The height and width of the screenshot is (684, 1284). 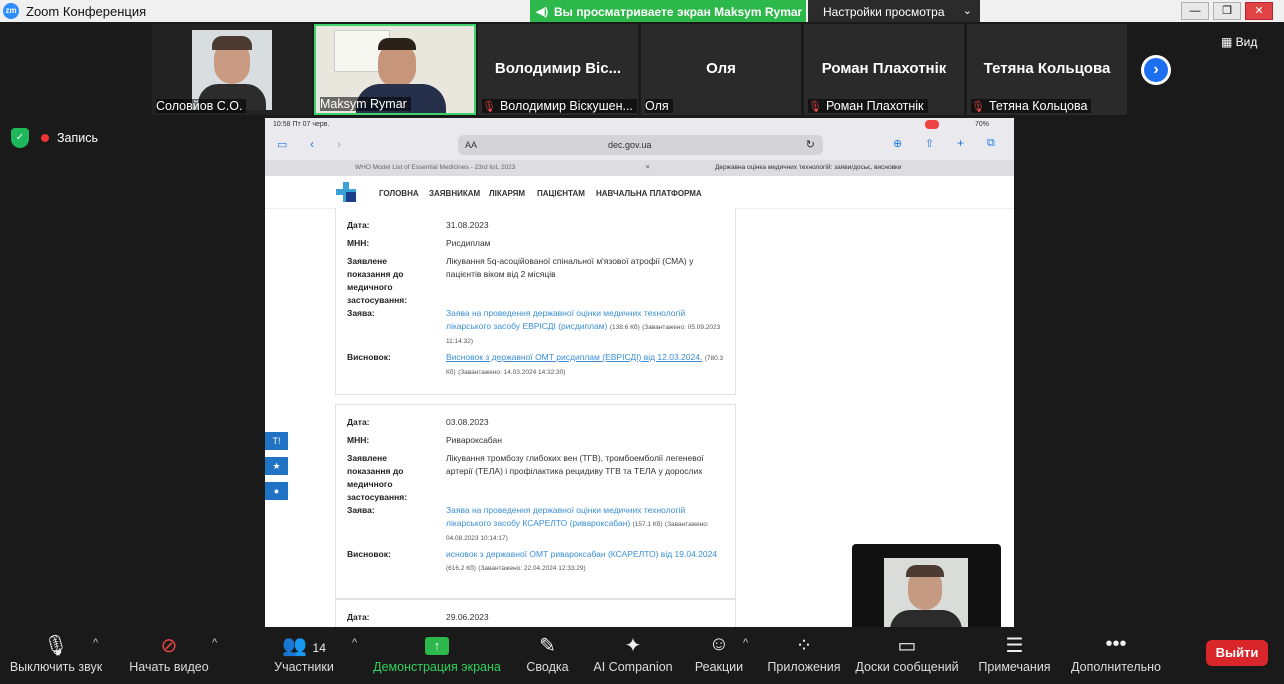 What do you see at coordinates (232, 69) in the screenshot?
I see `participant-tile: Соловйов С.О.` at bounding box center [232, 69].